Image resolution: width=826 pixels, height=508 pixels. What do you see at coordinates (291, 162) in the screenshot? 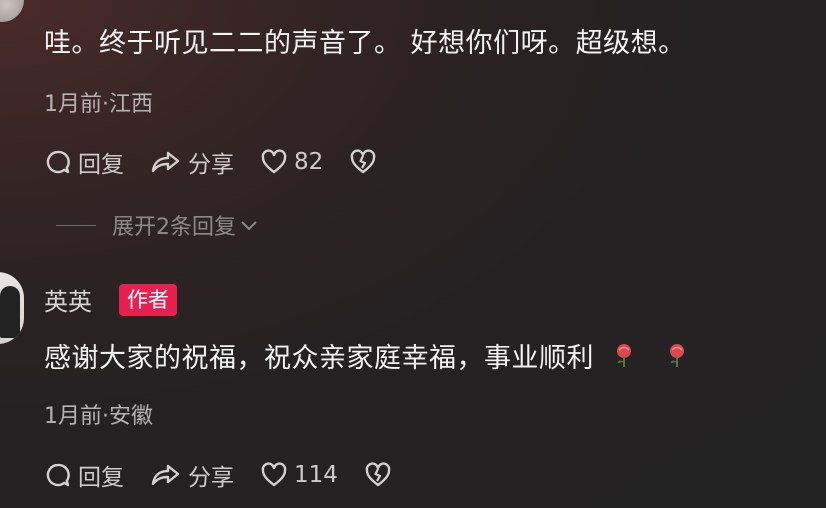
I see `like-button: 82` at bounding box center [291, 162].